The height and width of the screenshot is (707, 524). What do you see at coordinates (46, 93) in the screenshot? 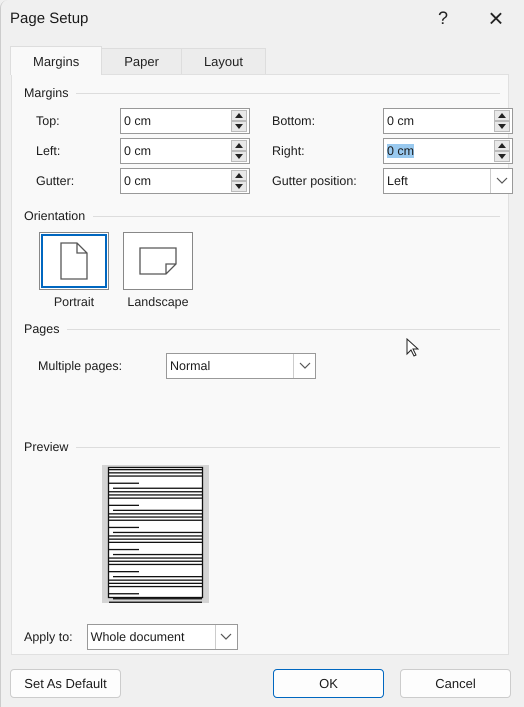
I see `section-heading: Margins` at bounding box center [46, 93].